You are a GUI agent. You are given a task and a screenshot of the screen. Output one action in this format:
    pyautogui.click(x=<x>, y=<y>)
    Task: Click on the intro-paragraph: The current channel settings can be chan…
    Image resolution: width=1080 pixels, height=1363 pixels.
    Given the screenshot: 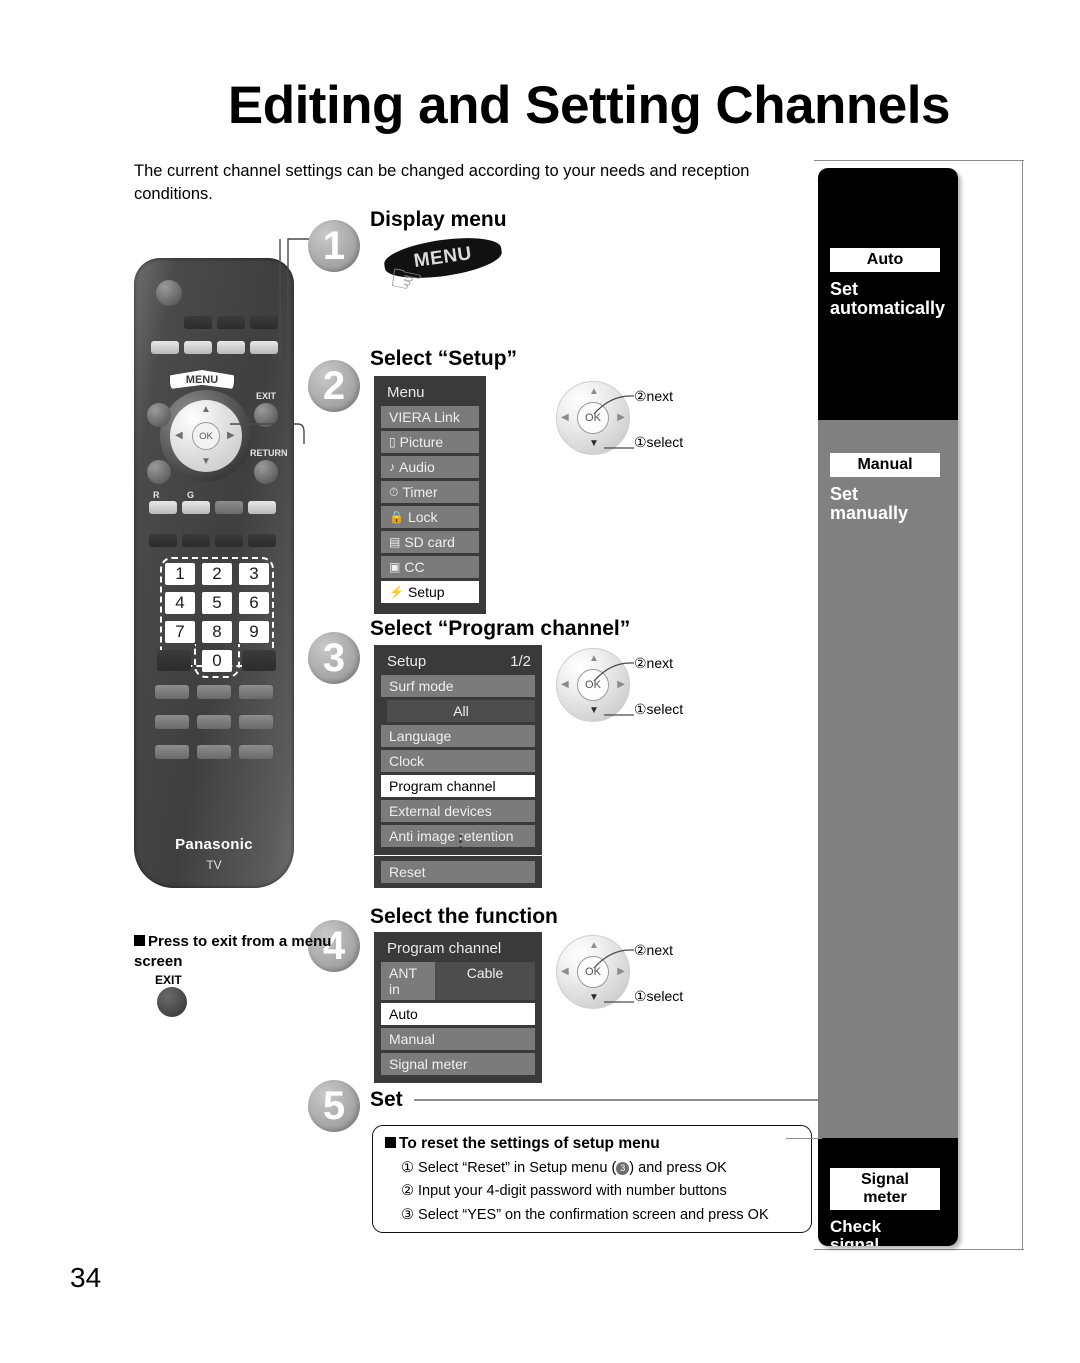 What is the action you would take?
    pyautogui.click(x=442, y=183)
    